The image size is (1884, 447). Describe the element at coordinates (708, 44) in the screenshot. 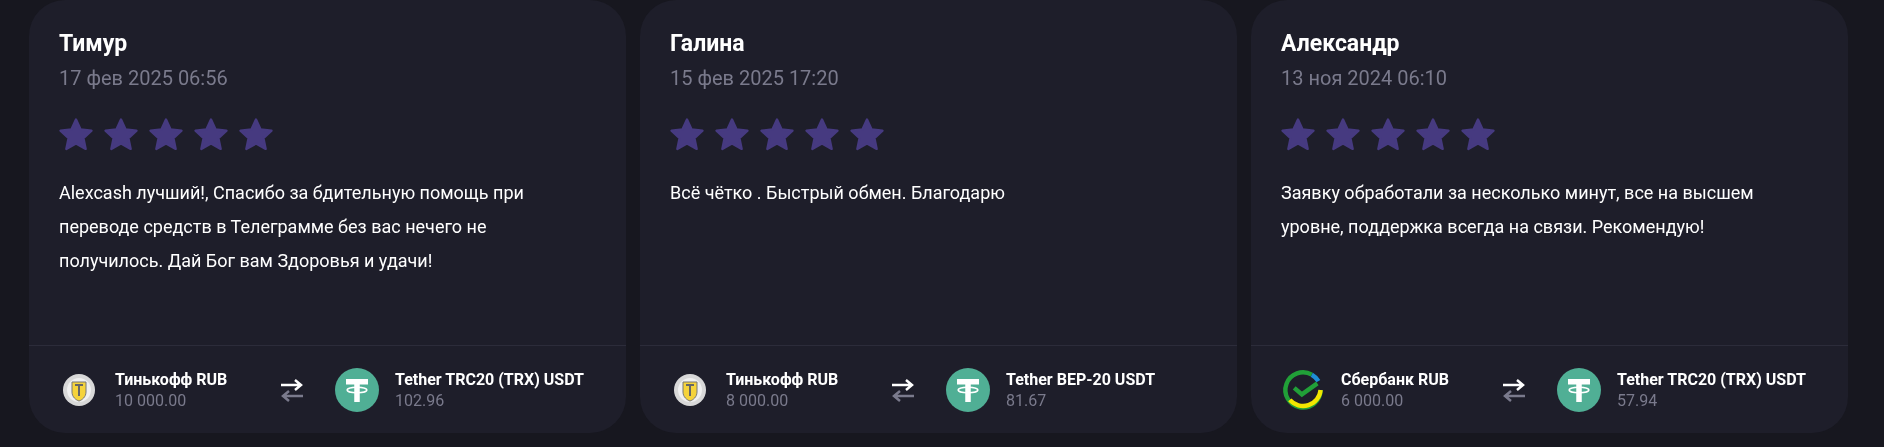

I see `reviewer-name: Галина` at that location.